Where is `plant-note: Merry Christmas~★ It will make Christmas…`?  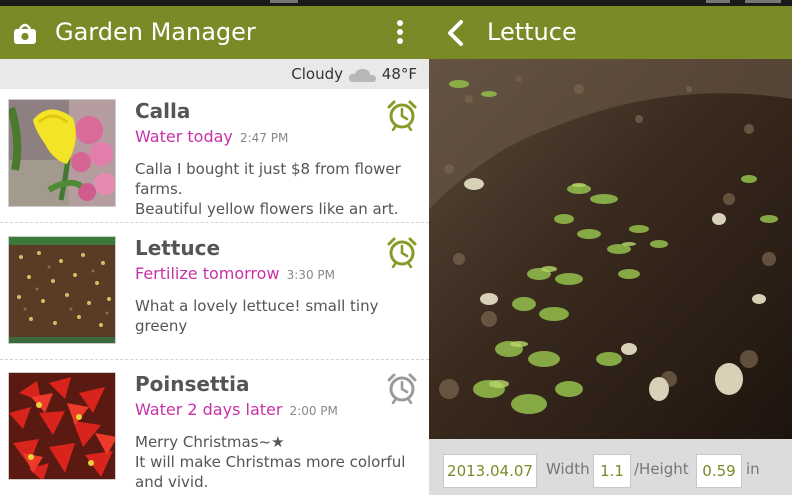
plant-note: Merry Christmas~★ It will make Christmas… is located at coordinates (275, 462).